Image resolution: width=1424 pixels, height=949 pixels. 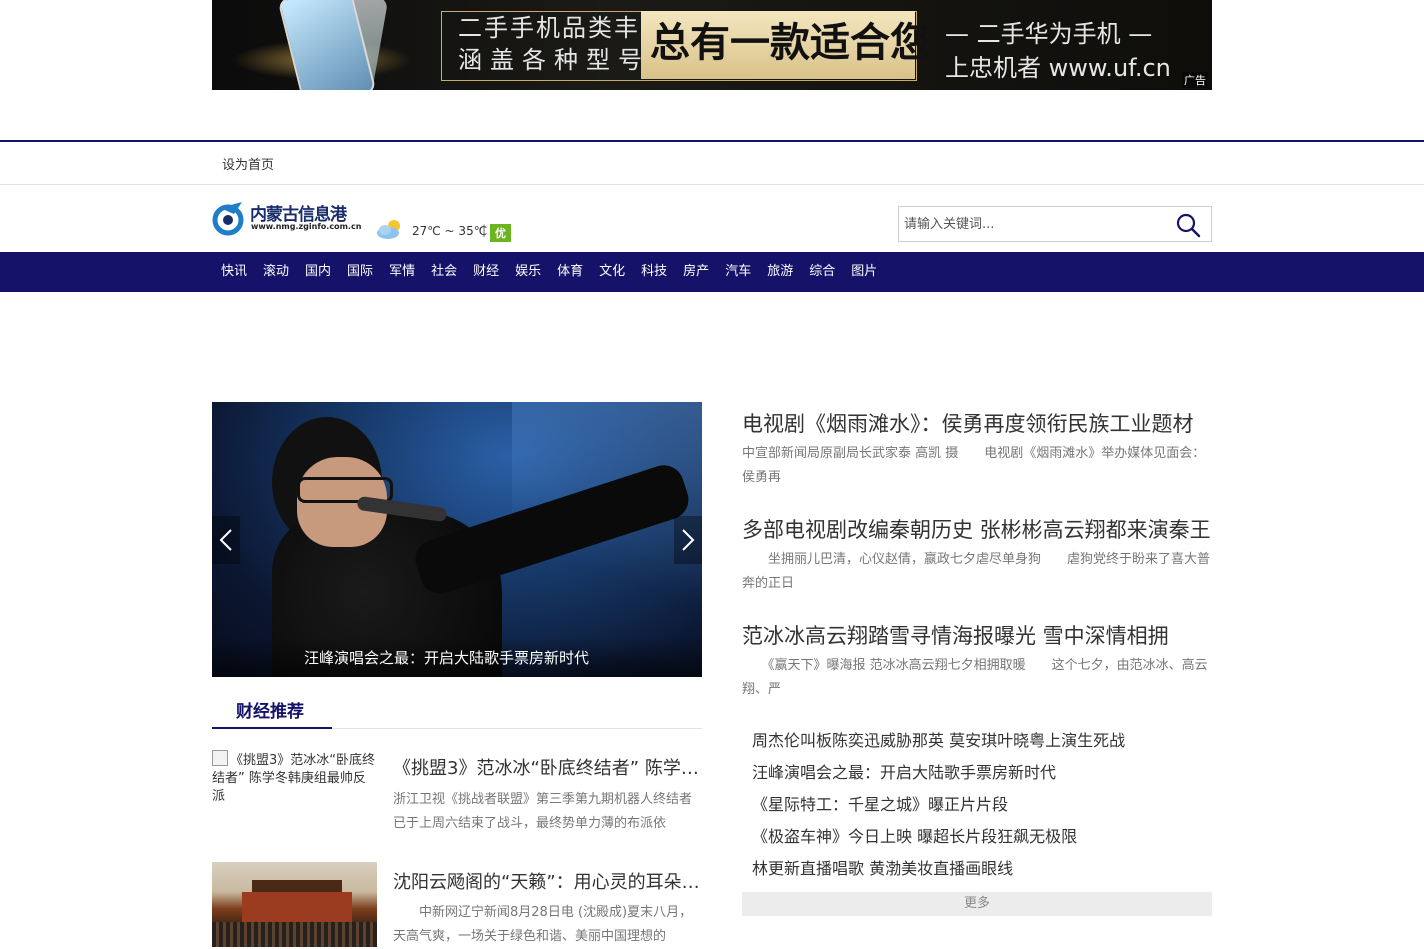 I want to click on headline-title: 多部电视剧改编秦朝历史 张彬彬高云翔都来演秦王, so click(x=977, y=529).